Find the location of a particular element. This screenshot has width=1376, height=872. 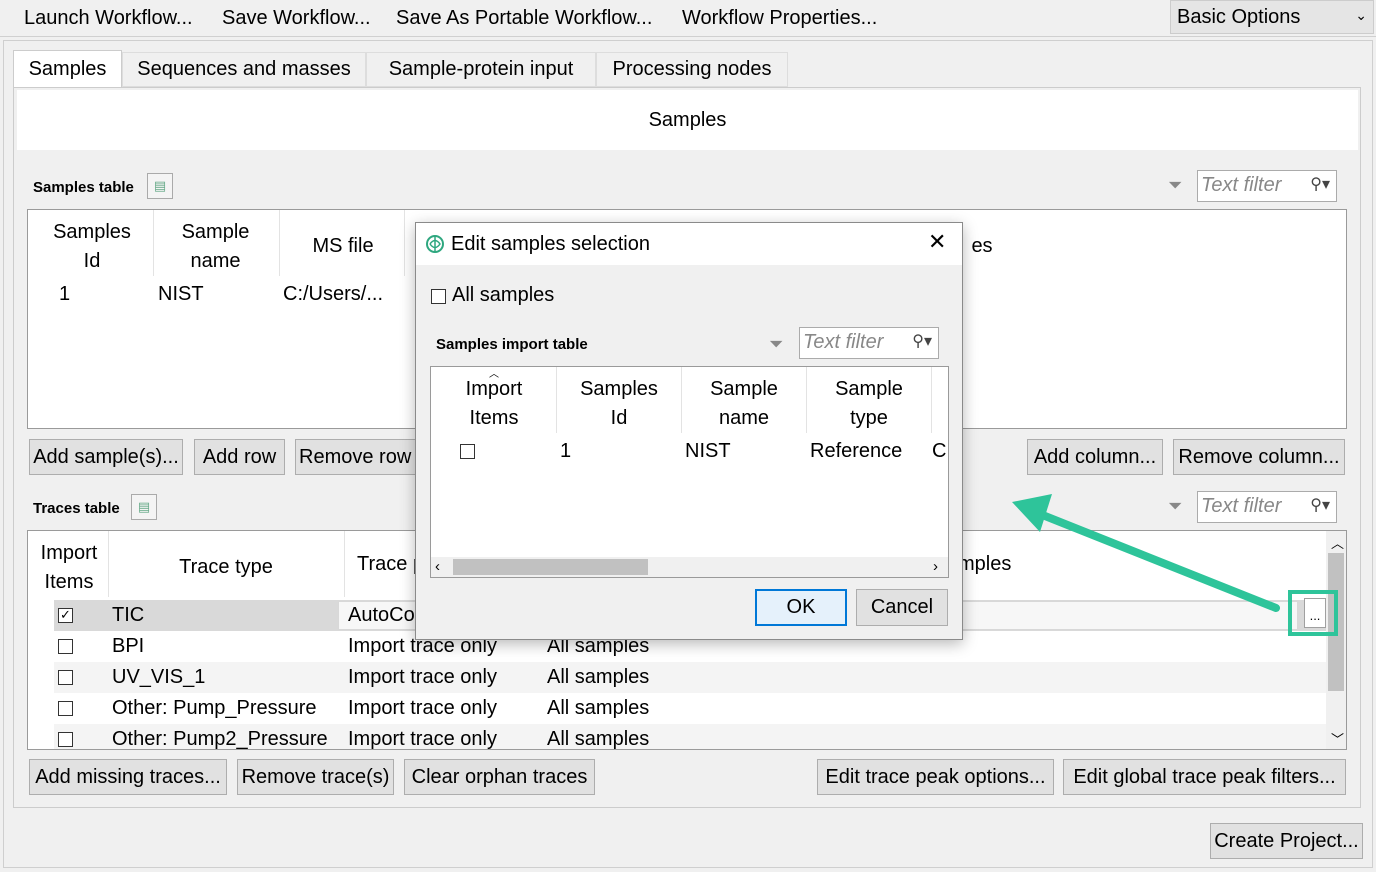

dialog-title: Edit samples selection is located at coordinates (550, 244).